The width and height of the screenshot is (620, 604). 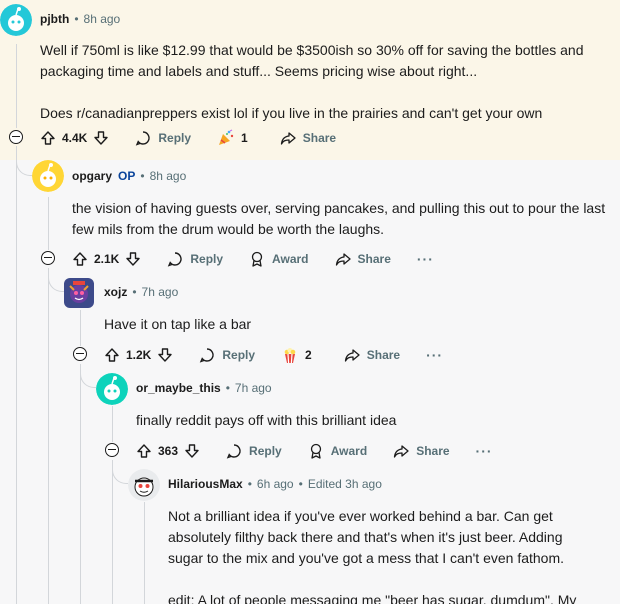 What do you see at coordinates (75, 138) in the screenshot?
I see `vote-count: 4.4K` at bounding box center [75, 138].